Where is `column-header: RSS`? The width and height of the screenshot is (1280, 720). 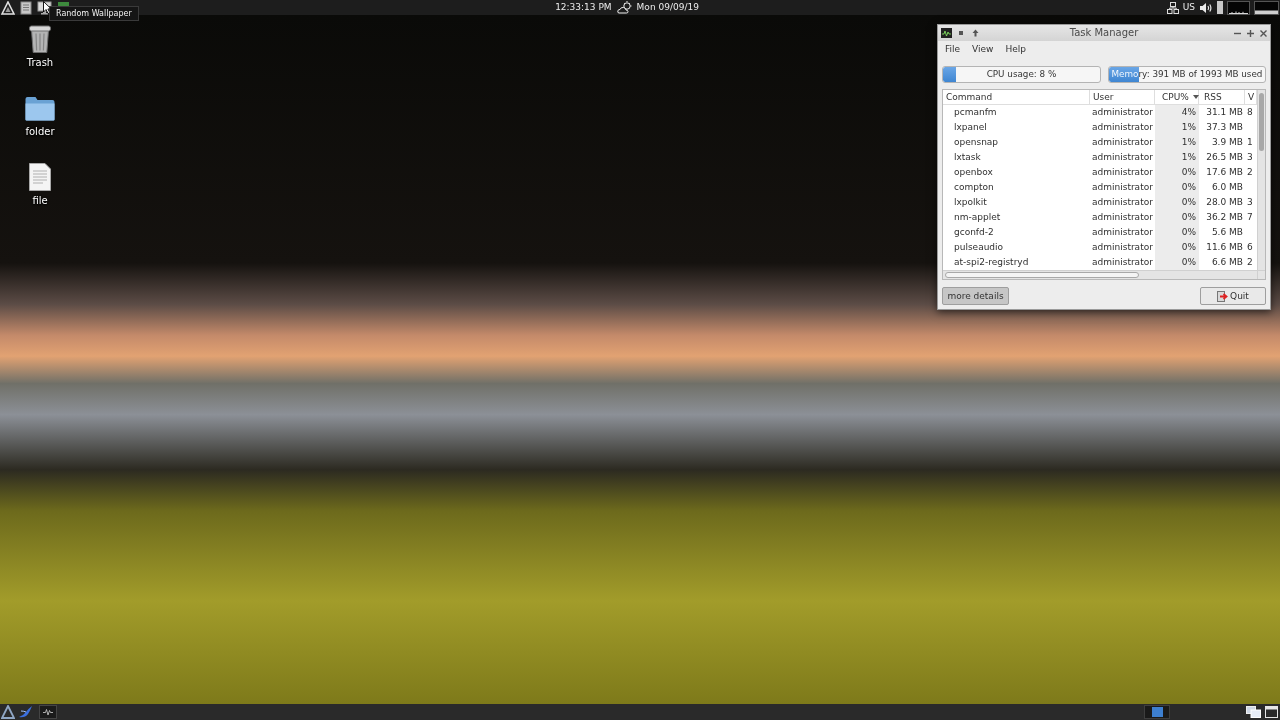 column-header: RSS is located at coordinates (1222, 97).